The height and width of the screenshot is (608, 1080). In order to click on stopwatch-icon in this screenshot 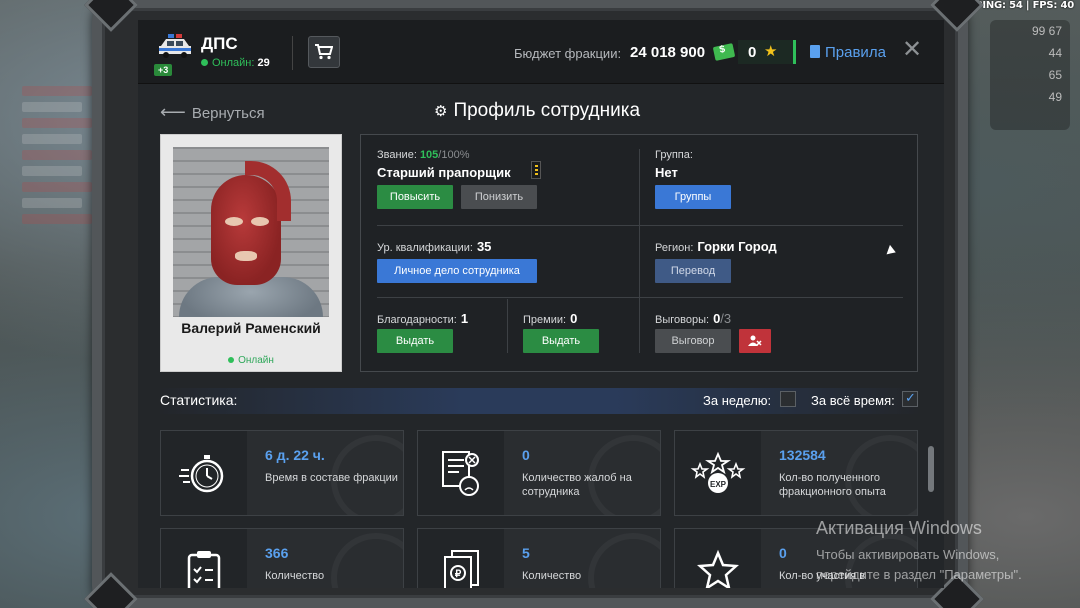, I will do `click(201, 474)`.